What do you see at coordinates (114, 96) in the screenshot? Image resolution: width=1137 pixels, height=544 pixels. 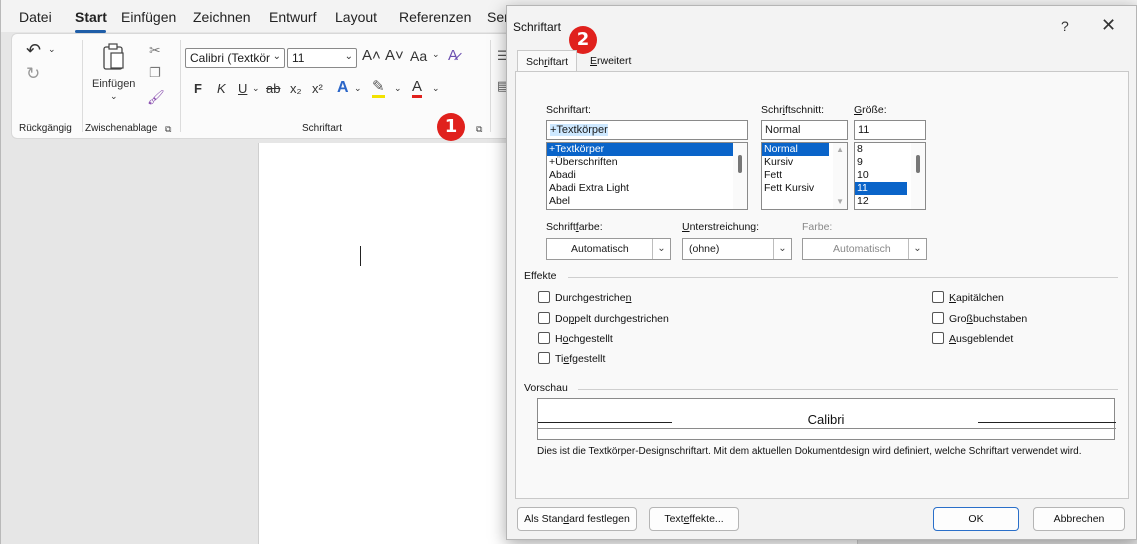 I see `paste-dropdown-icon: ⌄` at bounding box center [114, 96].